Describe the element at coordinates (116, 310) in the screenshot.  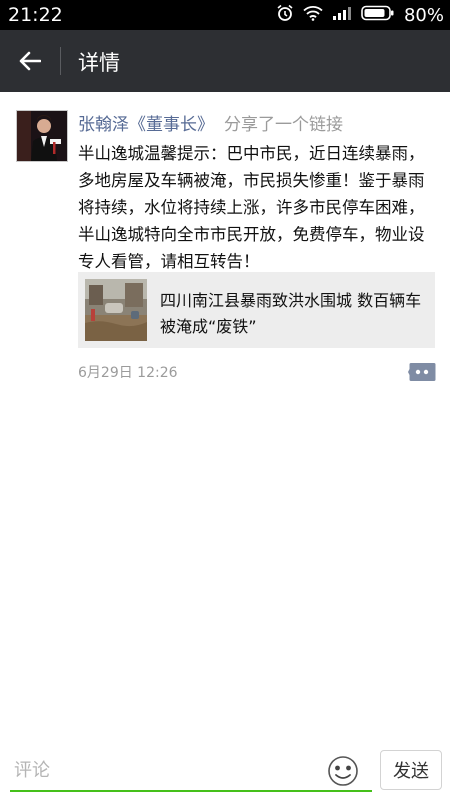
I see `link-thumbnail` at that location.